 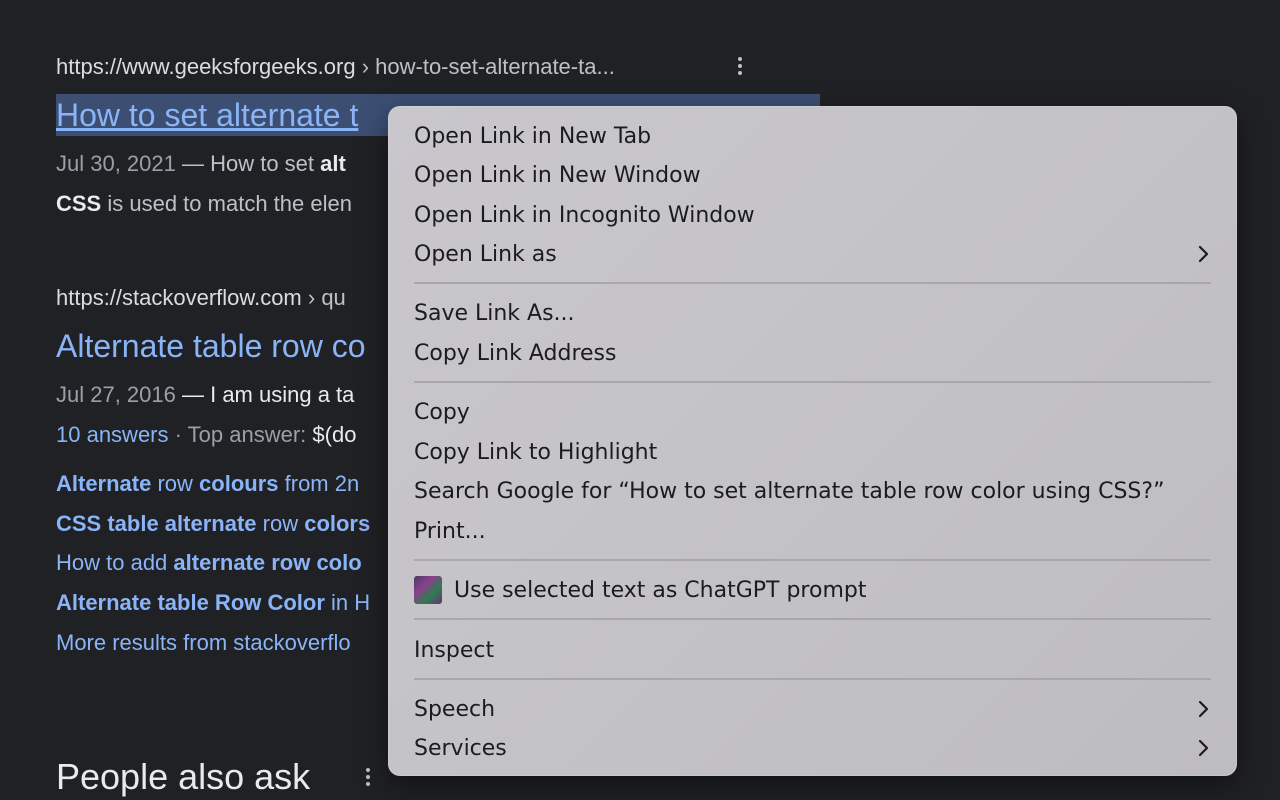 I want to click on sitelink-3: How to add alternate row colo, so click(x=209, y=563).